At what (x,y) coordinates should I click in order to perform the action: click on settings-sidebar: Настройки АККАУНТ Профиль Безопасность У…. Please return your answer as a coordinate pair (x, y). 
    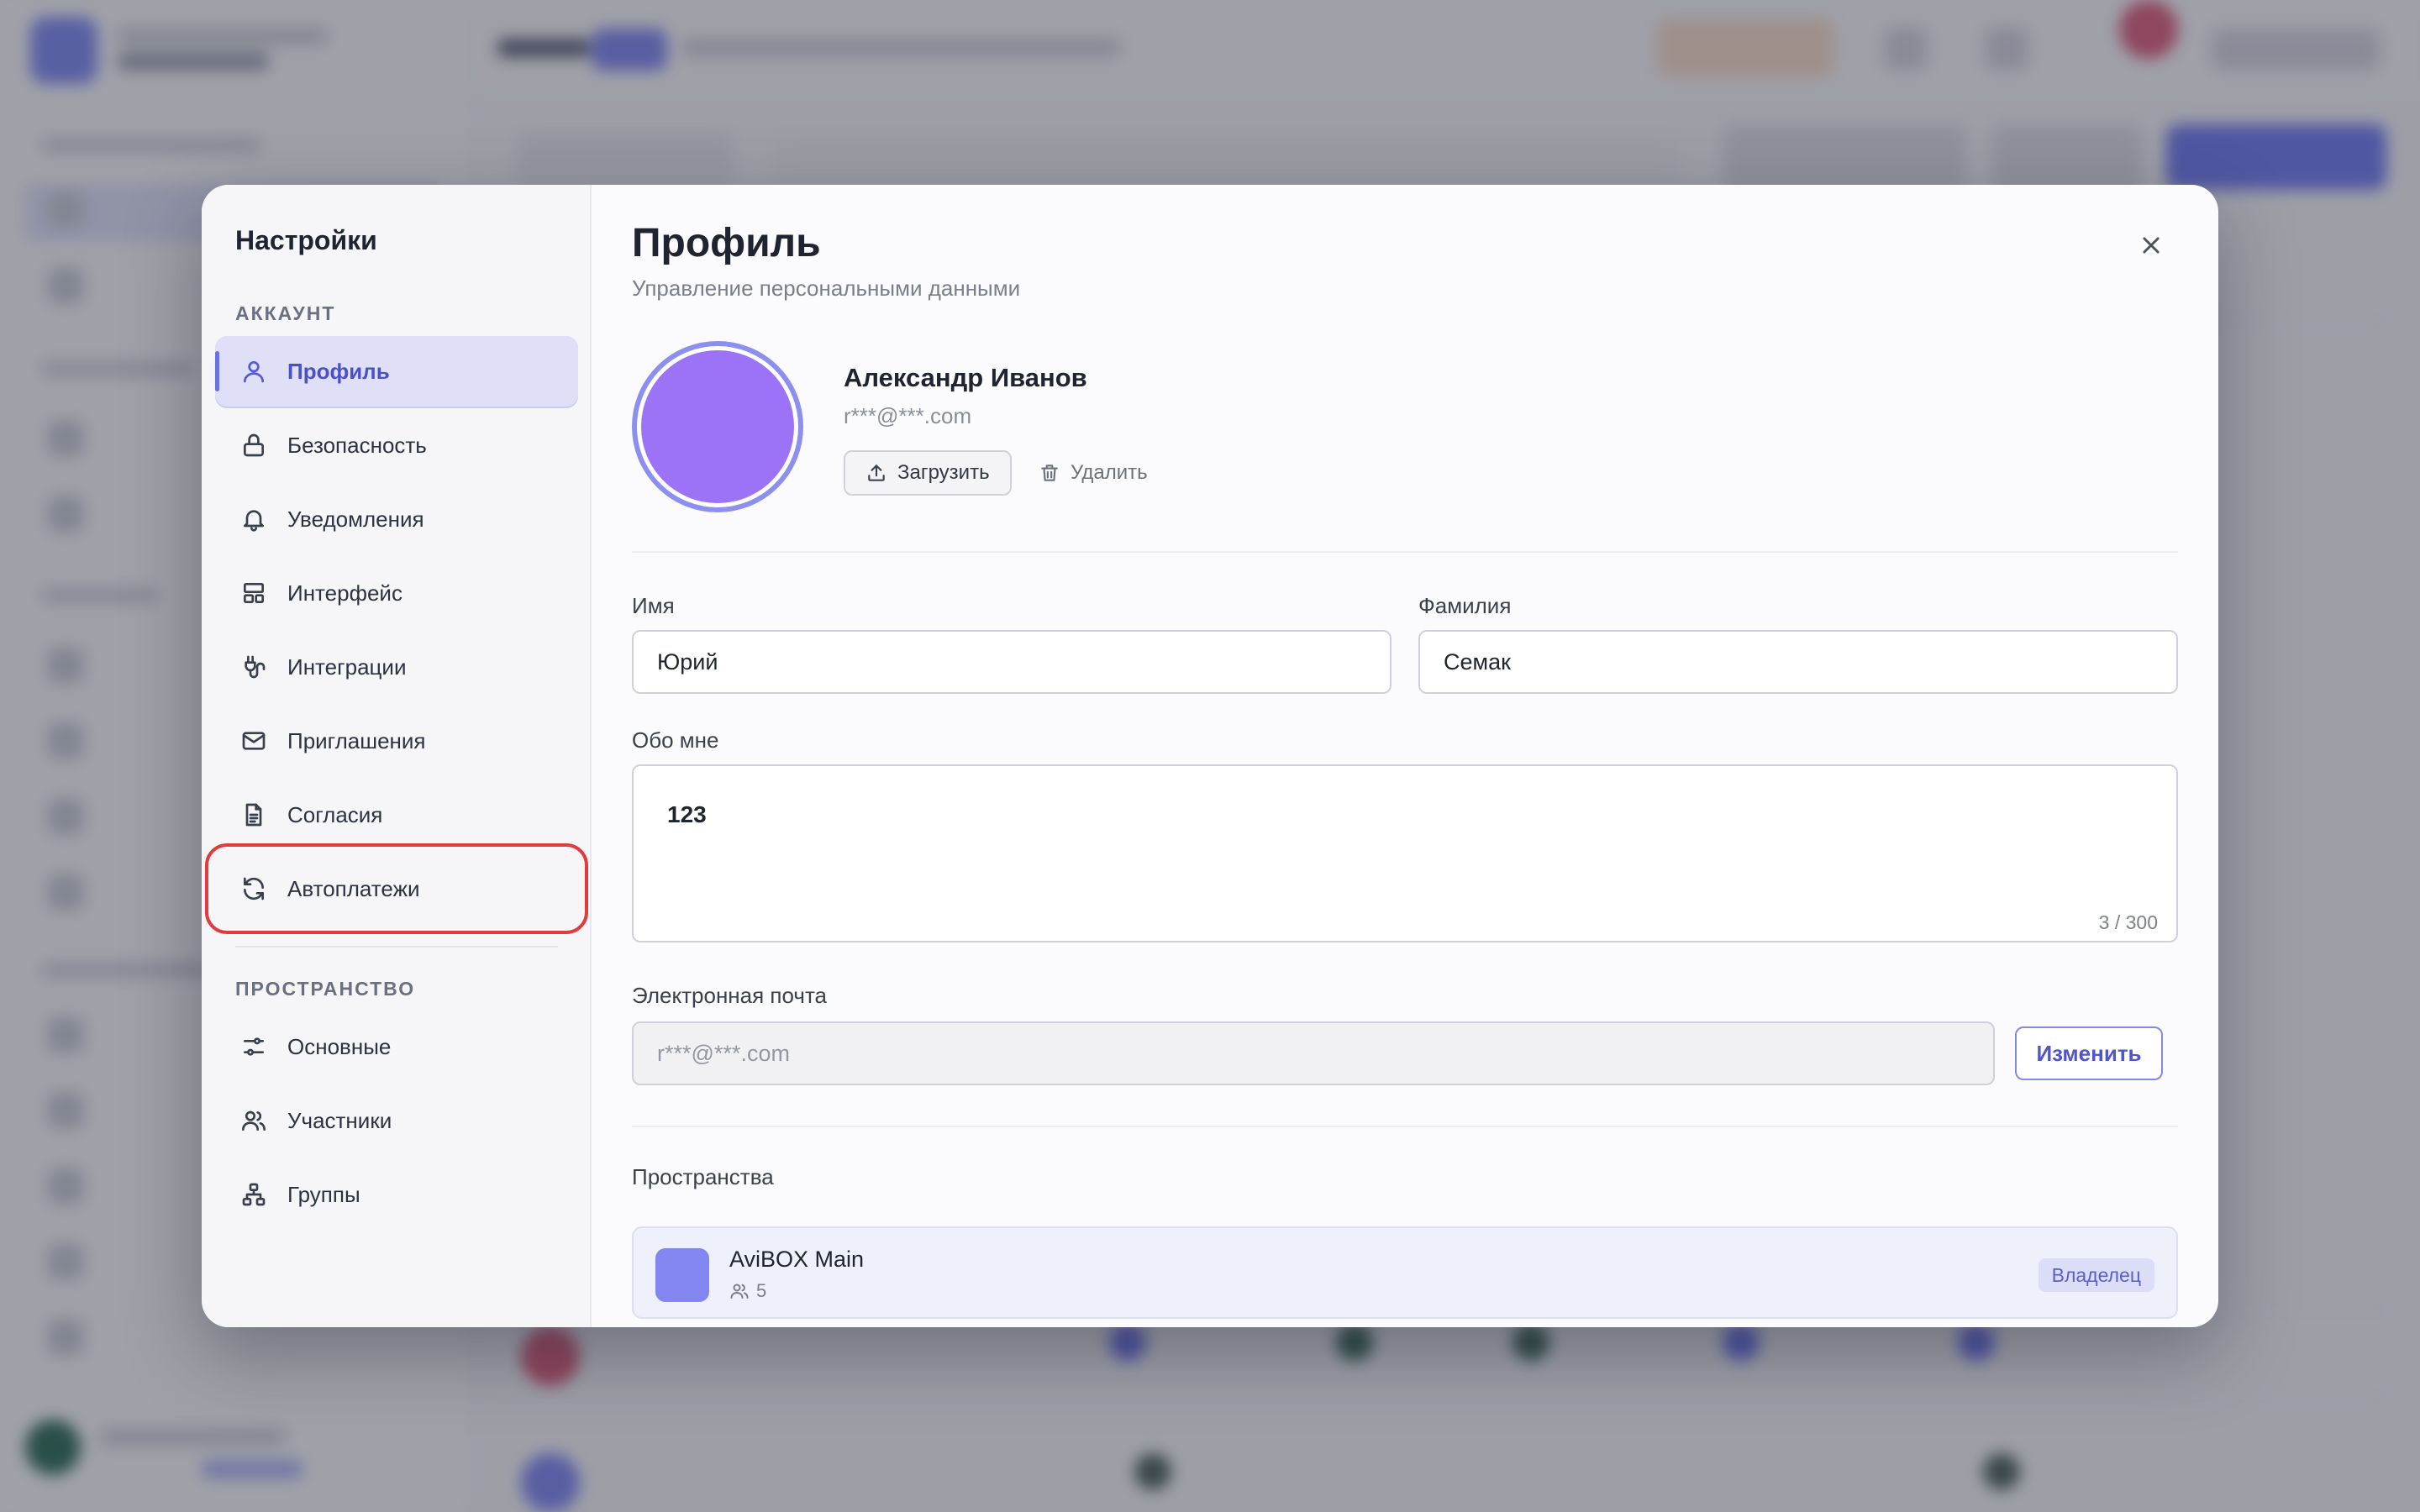
    Looking at the image, I should click on (397, 756).